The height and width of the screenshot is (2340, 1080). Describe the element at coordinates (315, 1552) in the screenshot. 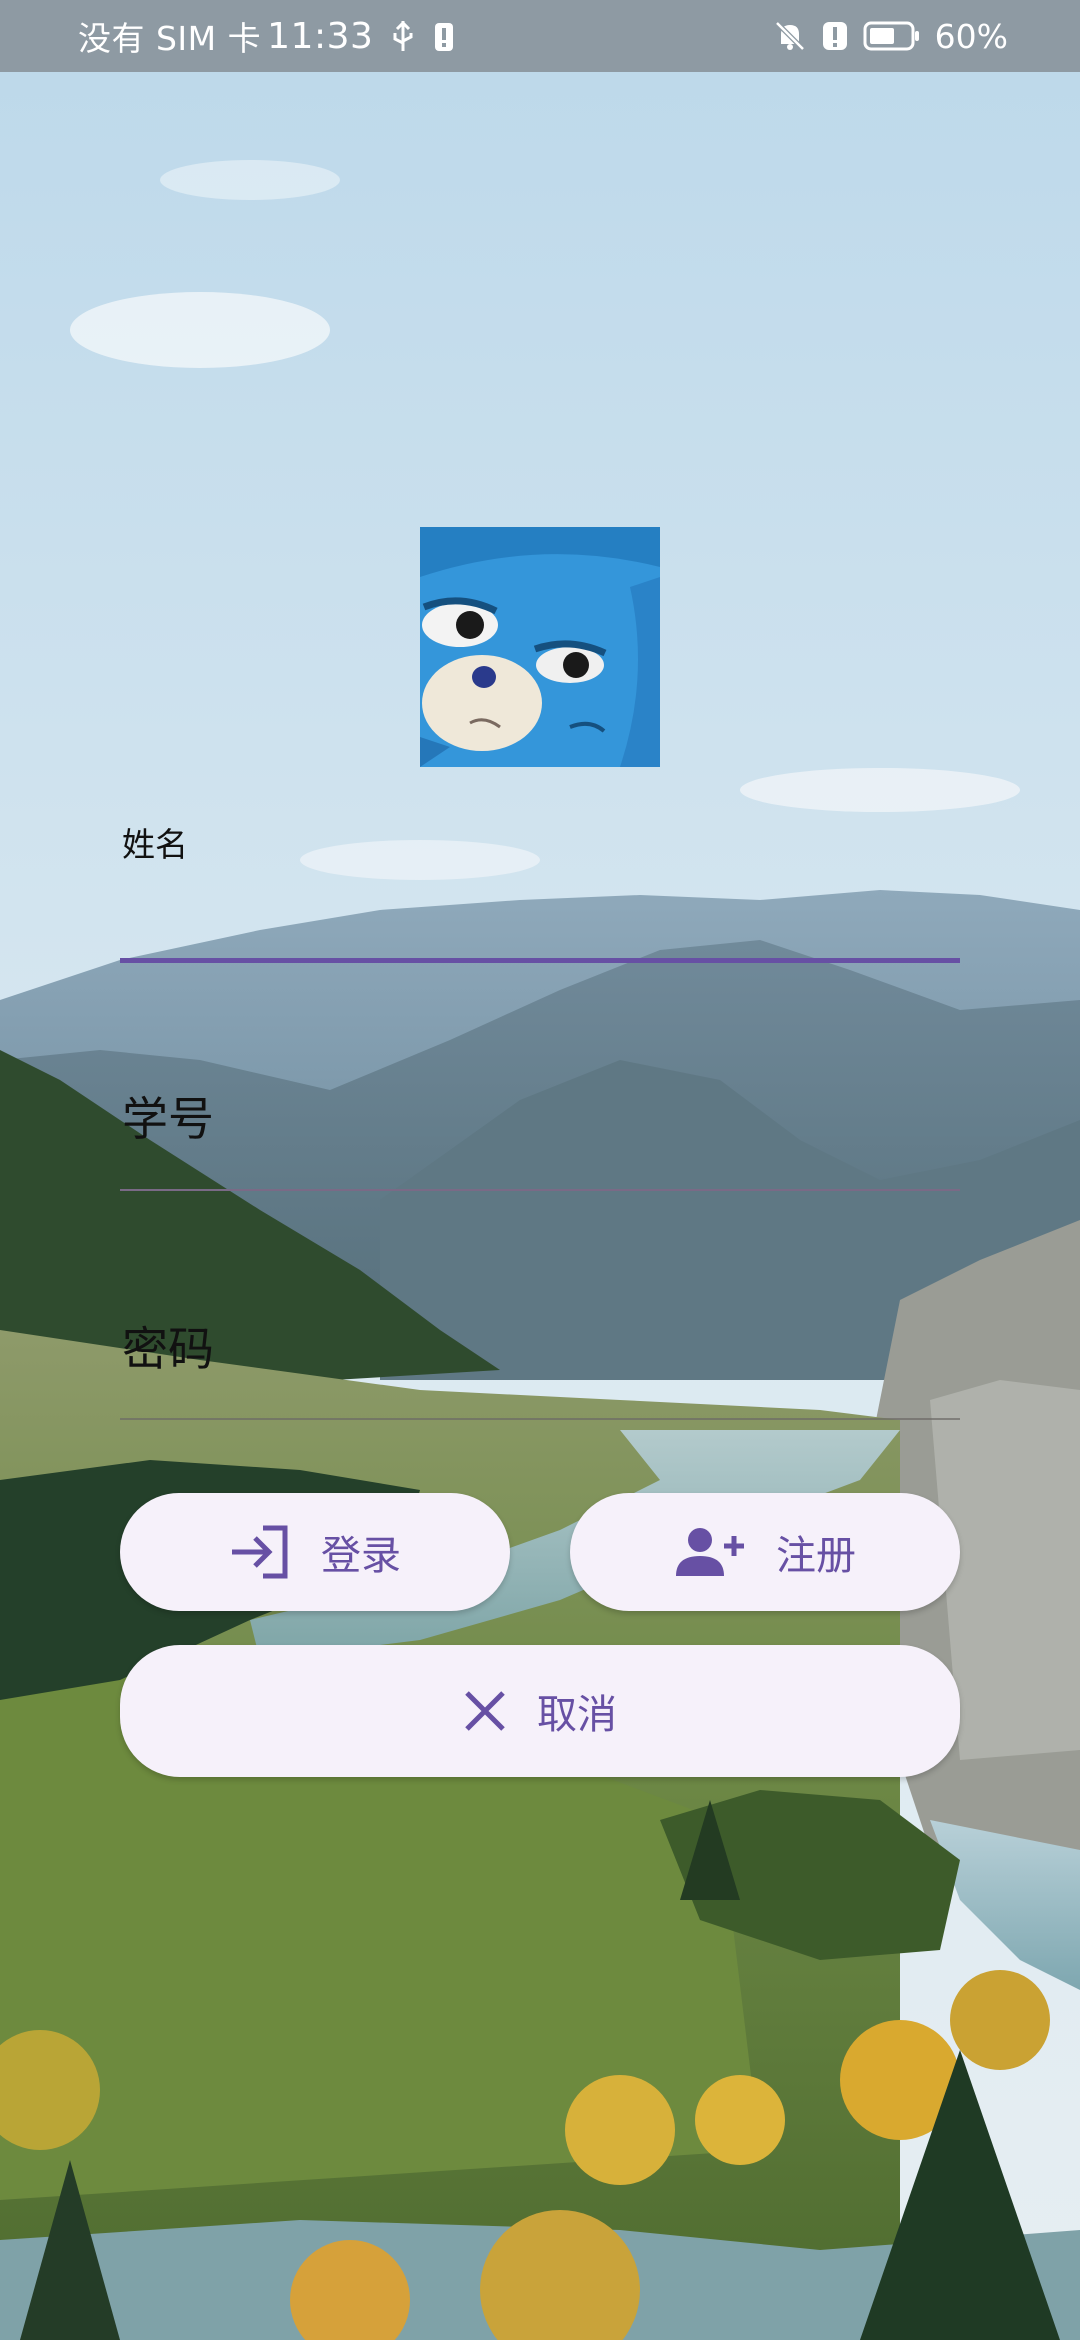

I see `login-button: 登录` at that location.